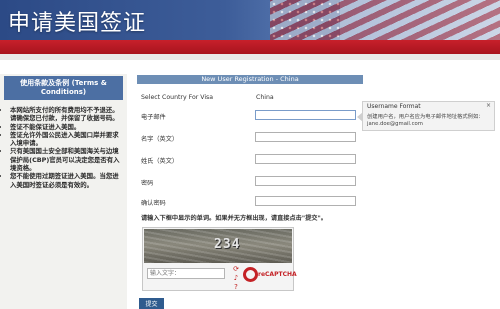 The height and width of the screenshot is (309, 500). Describe the element at coordinates (147, 183) in the screenshot. I see `password-label: 密码` at that location.